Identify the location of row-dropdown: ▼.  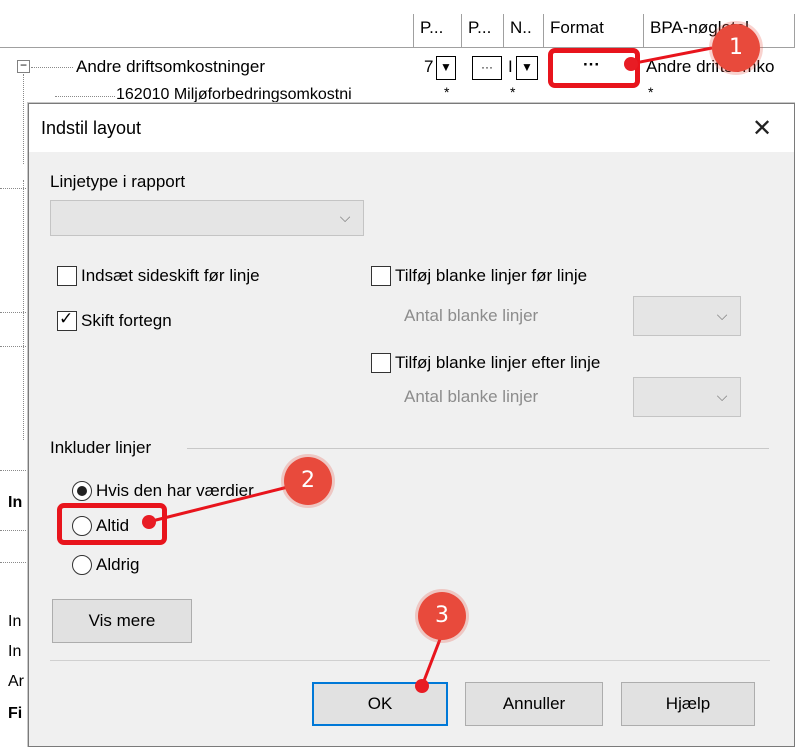
(446, 68).